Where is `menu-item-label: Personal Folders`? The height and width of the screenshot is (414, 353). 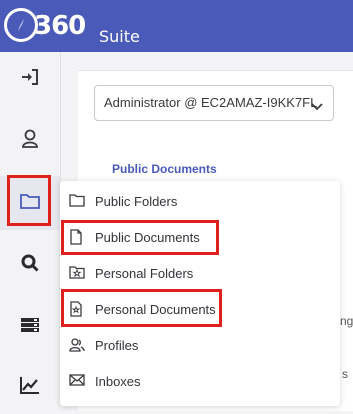 menu-item-label: Personal Folders is located at coordinates (144, 273).